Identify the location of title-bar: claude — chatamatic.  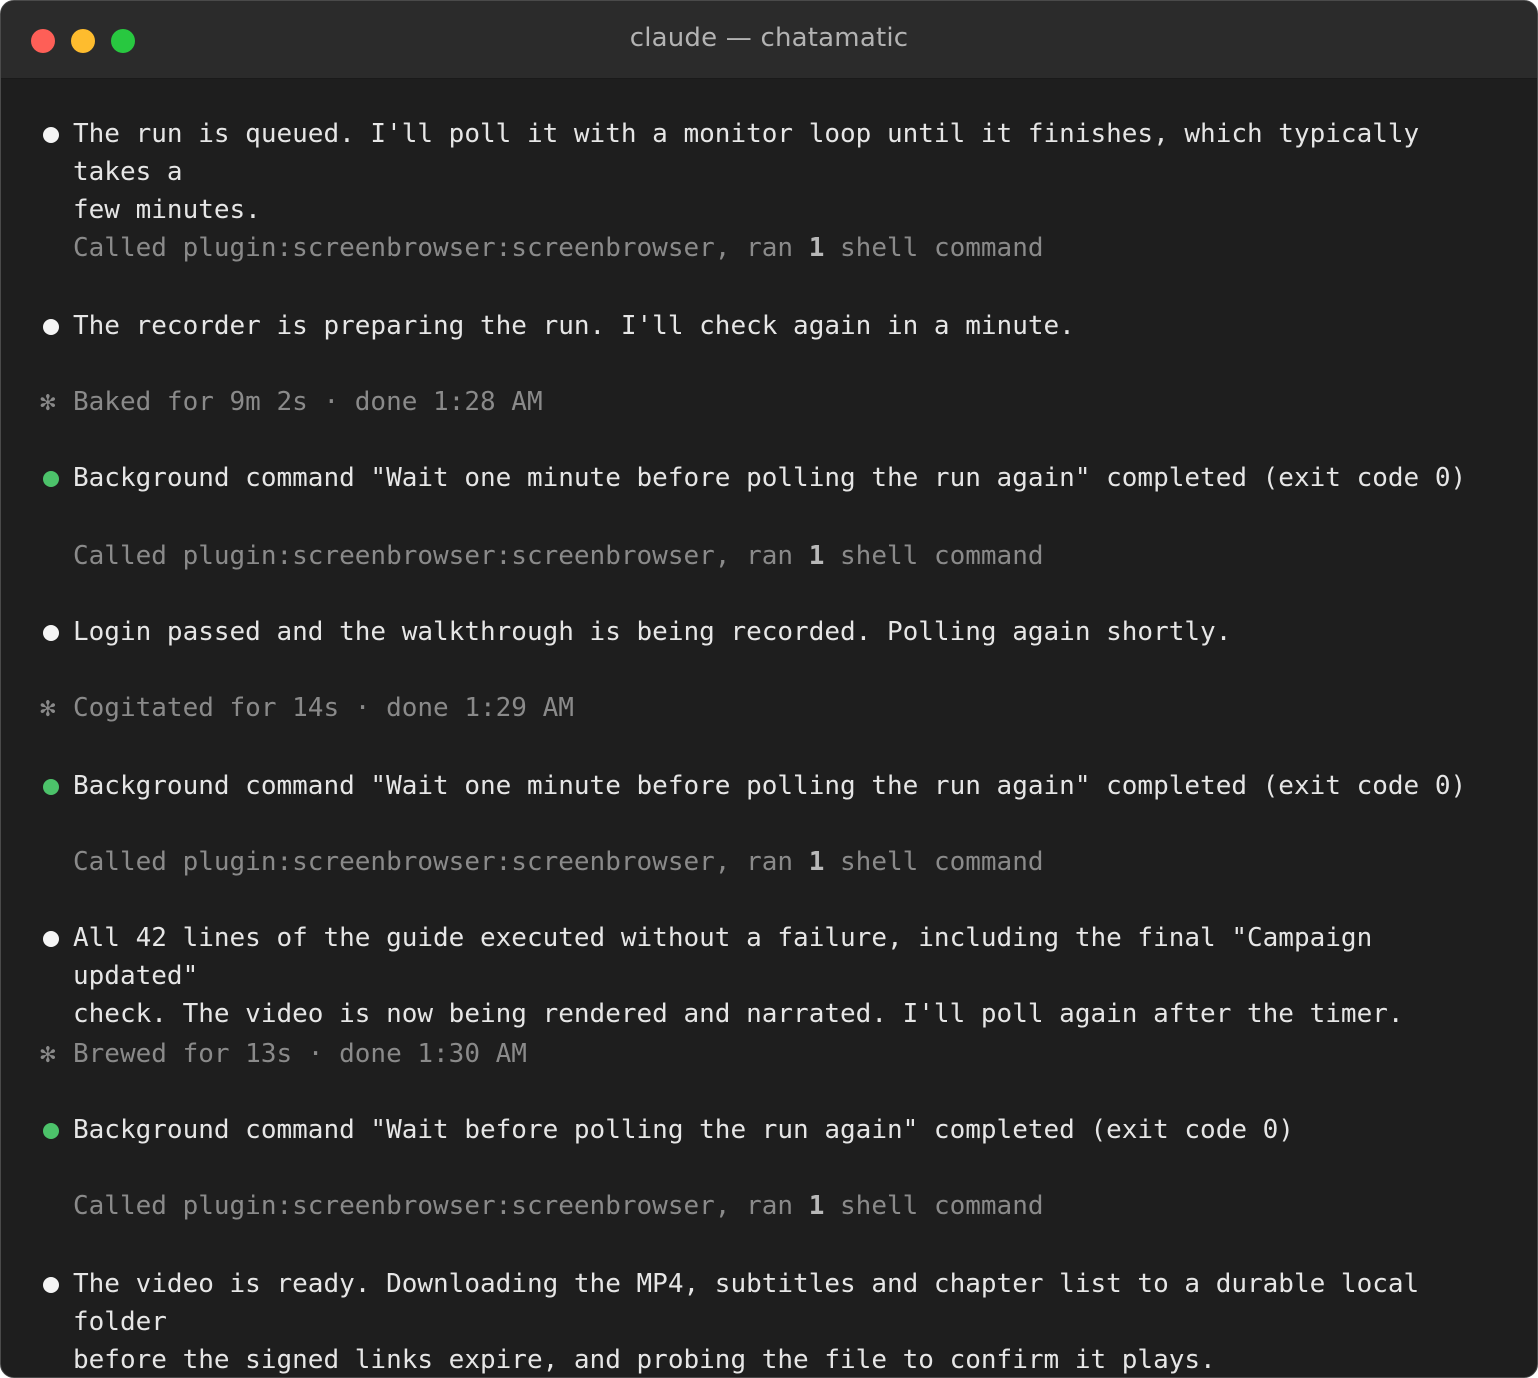
(769, 40).